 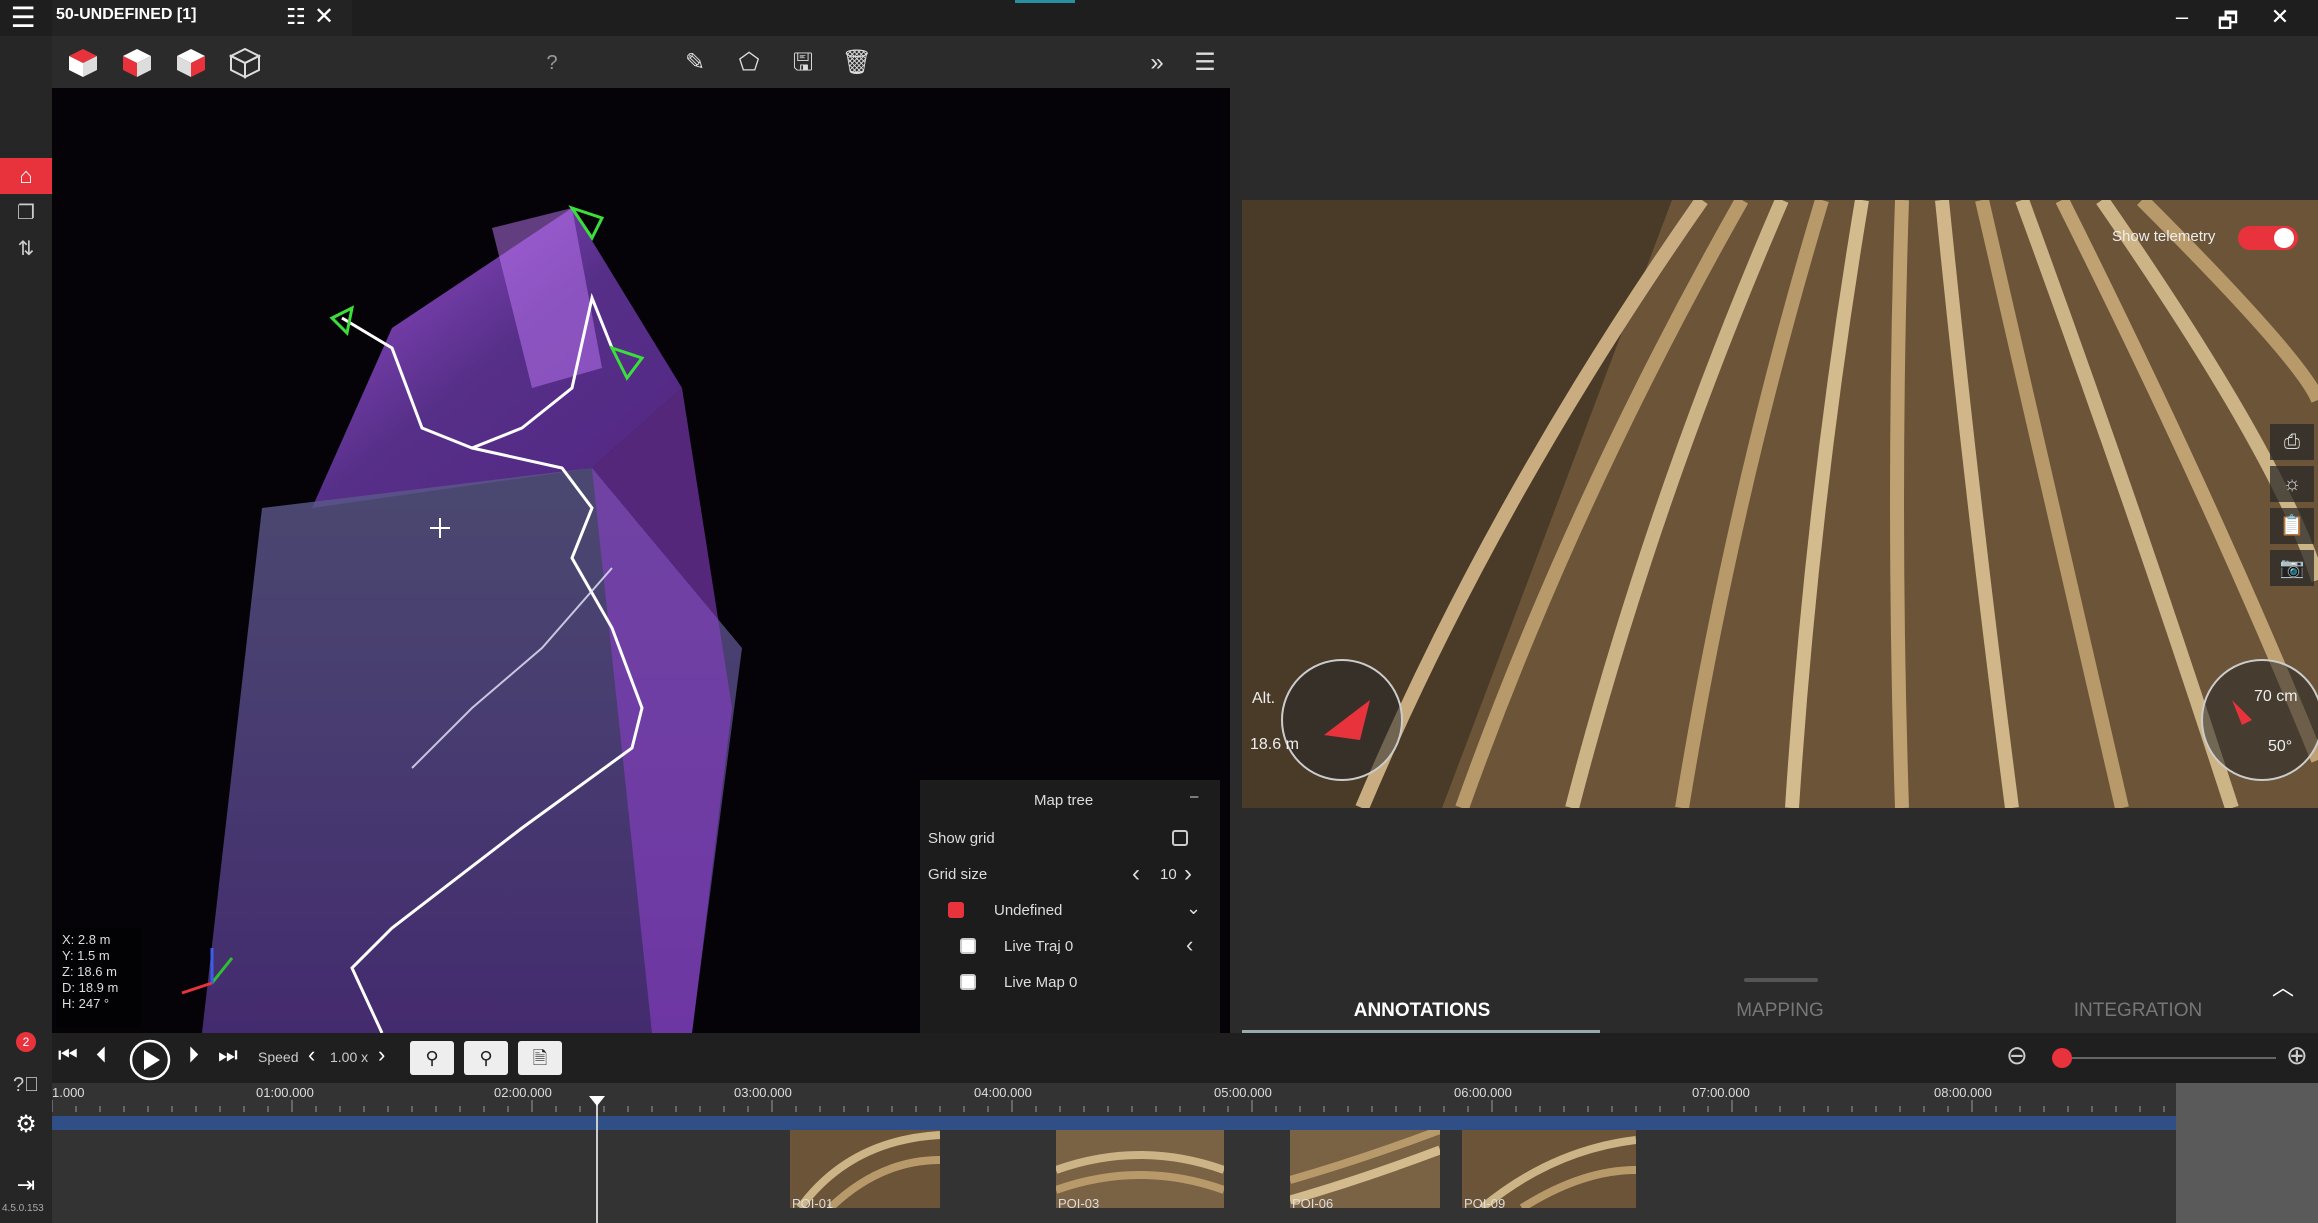 I want to click on tab-close-icon: ✕, so click(x=324, y=16).